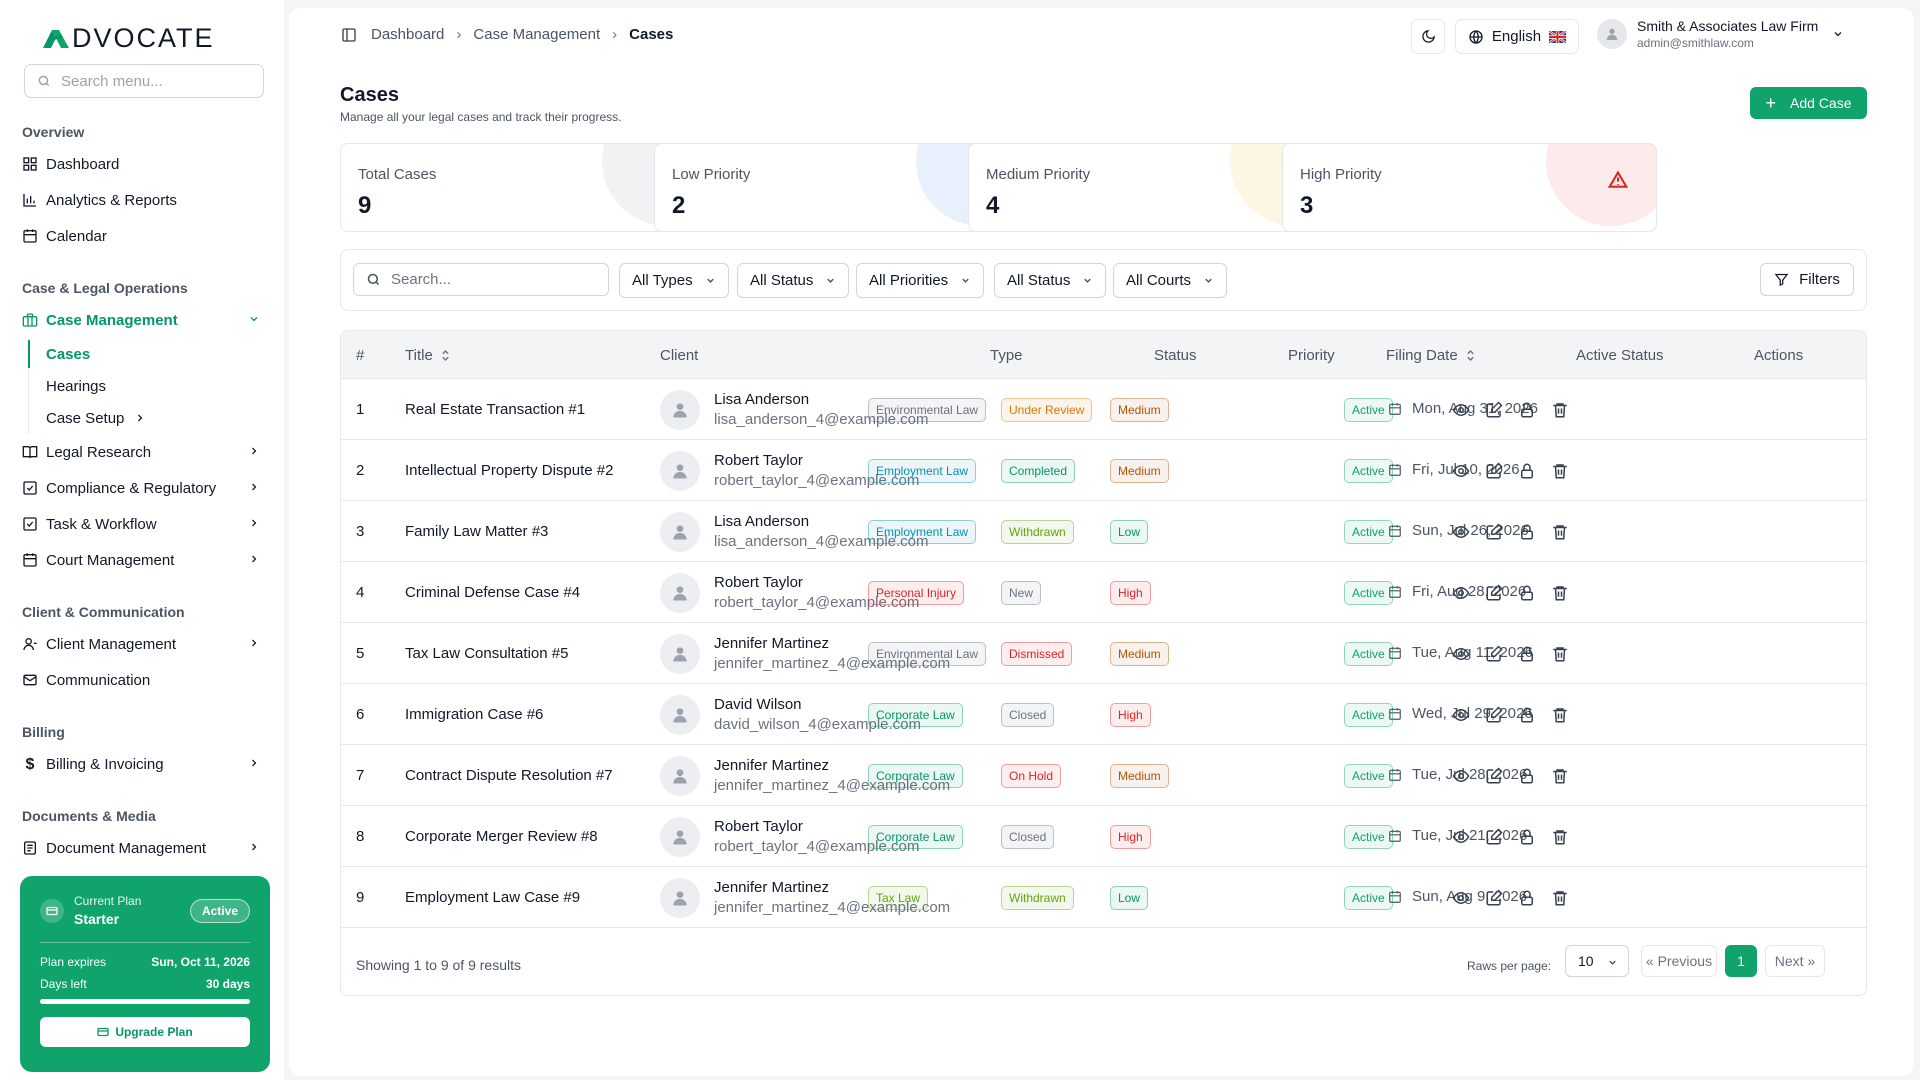 This screenshot has width=1920, height=1080. What do you see at coordinates (360, 775) in the screenshot?
I see `row-number: 7` at bounding box center [360, 775].